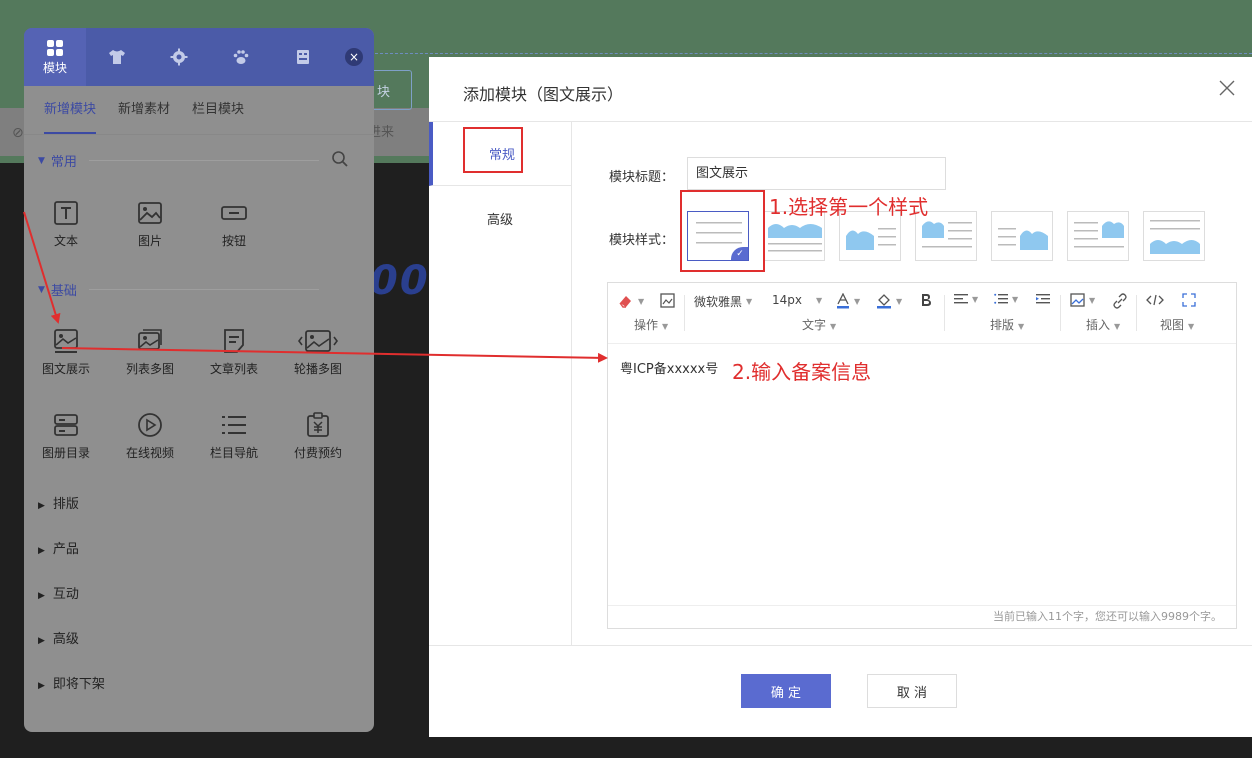 Image resolution: width=1252 pixels, height=758 pixels. I want to click on subtab-new-material: 新增素材, so click(144, 110).